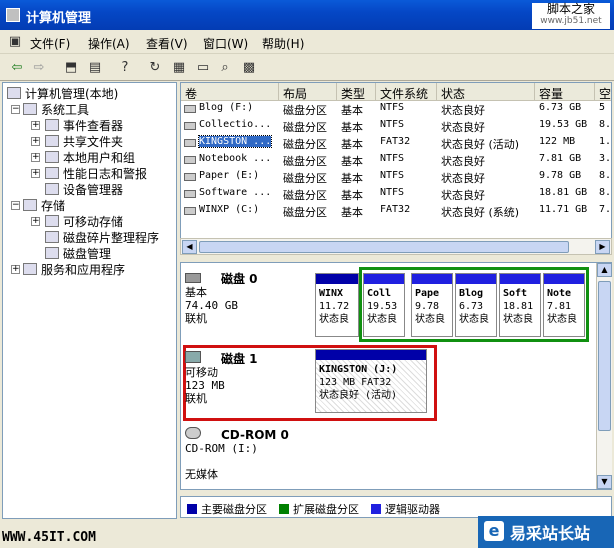 Image resolution: width=614 pixels, height=548 pixels. I want to click on open-folder-icon: ▭, so click(203, 68).